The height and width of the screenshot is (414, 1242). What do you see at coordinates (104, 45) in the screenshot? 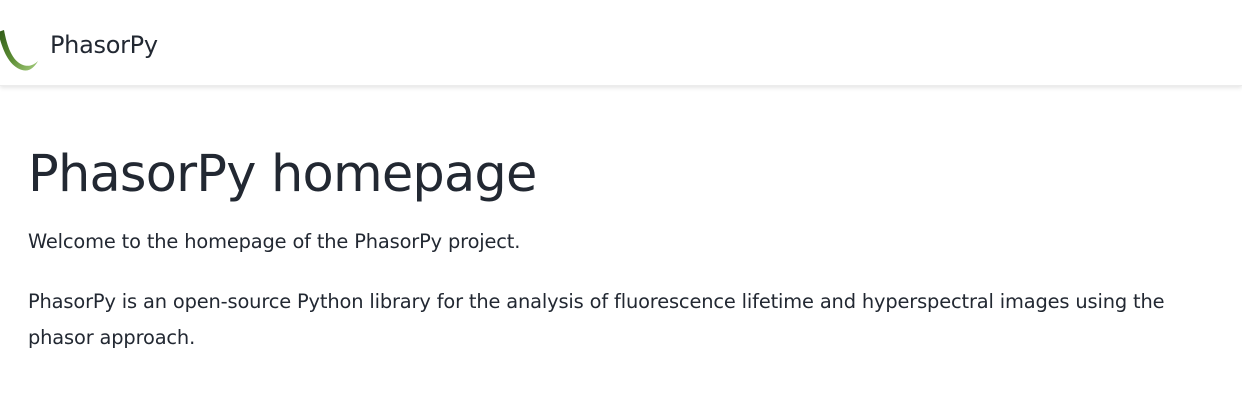
I see `brand-name: PhasorPy` at bounding box center [104, 45].